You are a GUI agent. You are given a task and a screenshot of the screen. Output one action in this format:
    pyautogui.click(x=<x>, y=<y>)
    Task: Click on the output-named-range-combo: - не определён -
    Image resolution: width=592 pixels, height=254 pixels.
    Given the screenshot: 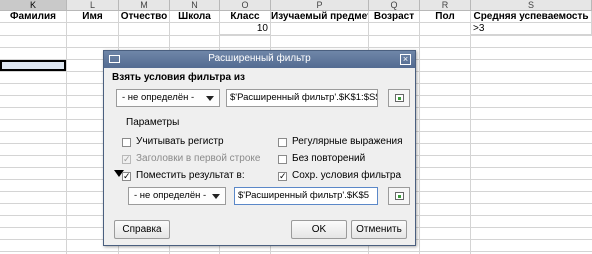 What is the action you would take?
    pyautogui.click(x=177, y=196)
    